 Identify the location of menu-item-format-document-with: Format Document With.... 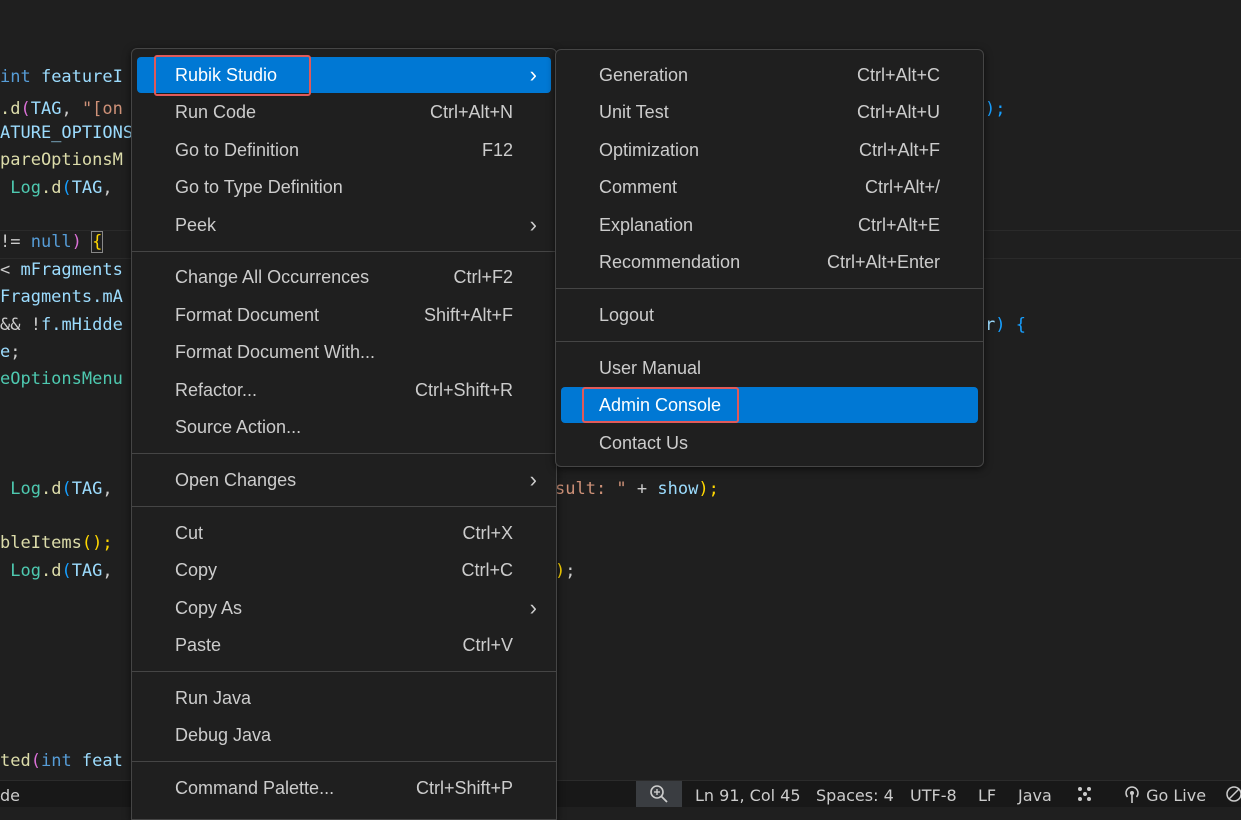
(344, 352).